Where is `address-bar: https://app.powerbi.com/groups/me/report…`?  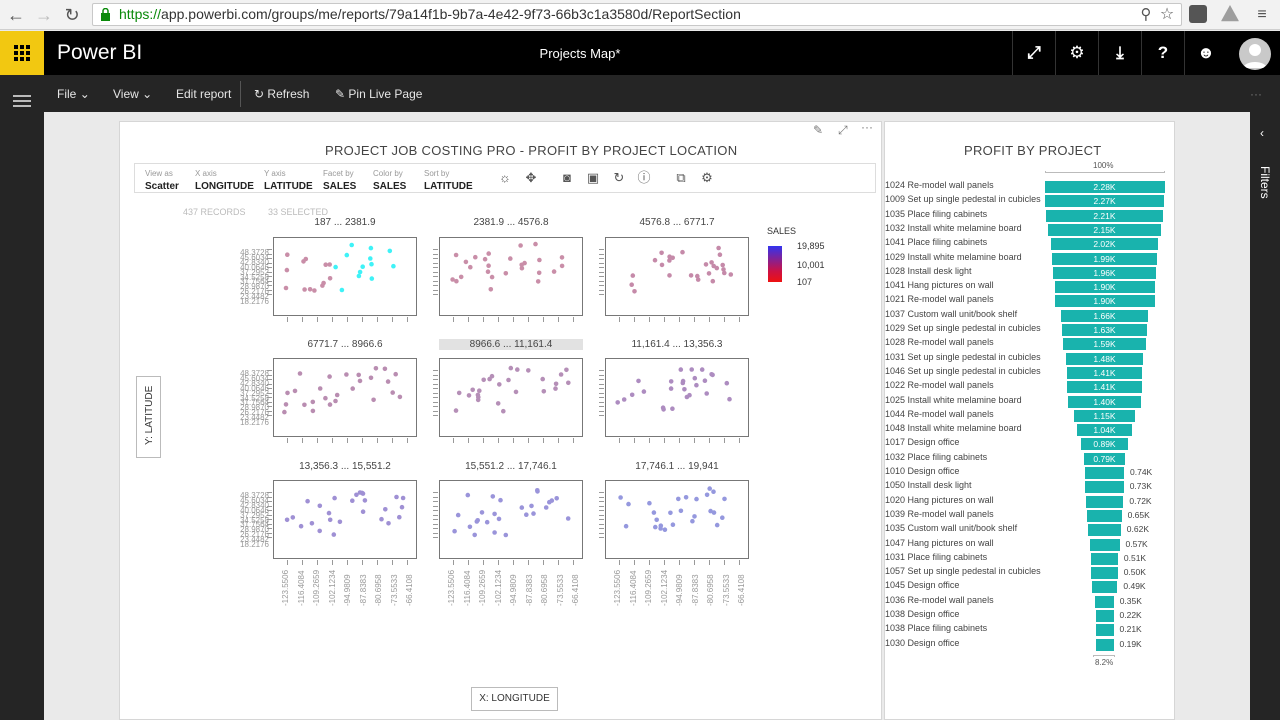
address-bar: https://app.powerbi.com/groups/me/report… is located at coordinates (637, 14).